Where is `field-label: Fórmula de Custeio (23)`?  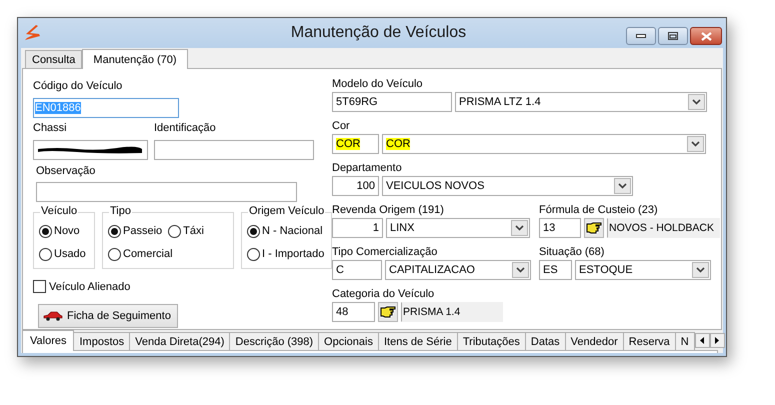 field-label: Fórmula de Custeio (23) is located at coordinates (599, 210).